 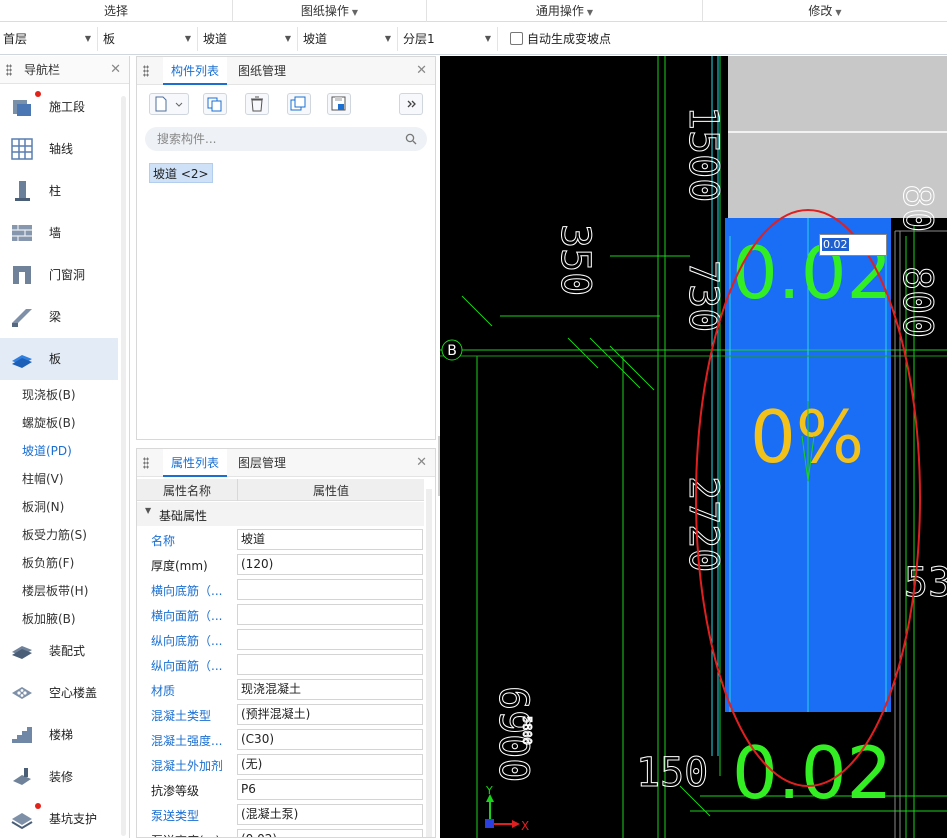 What do you see at coordinates (73, 819) in the screenshot?
I see `nav-item-label: 基坑支护` at bounding box center [73, 819].